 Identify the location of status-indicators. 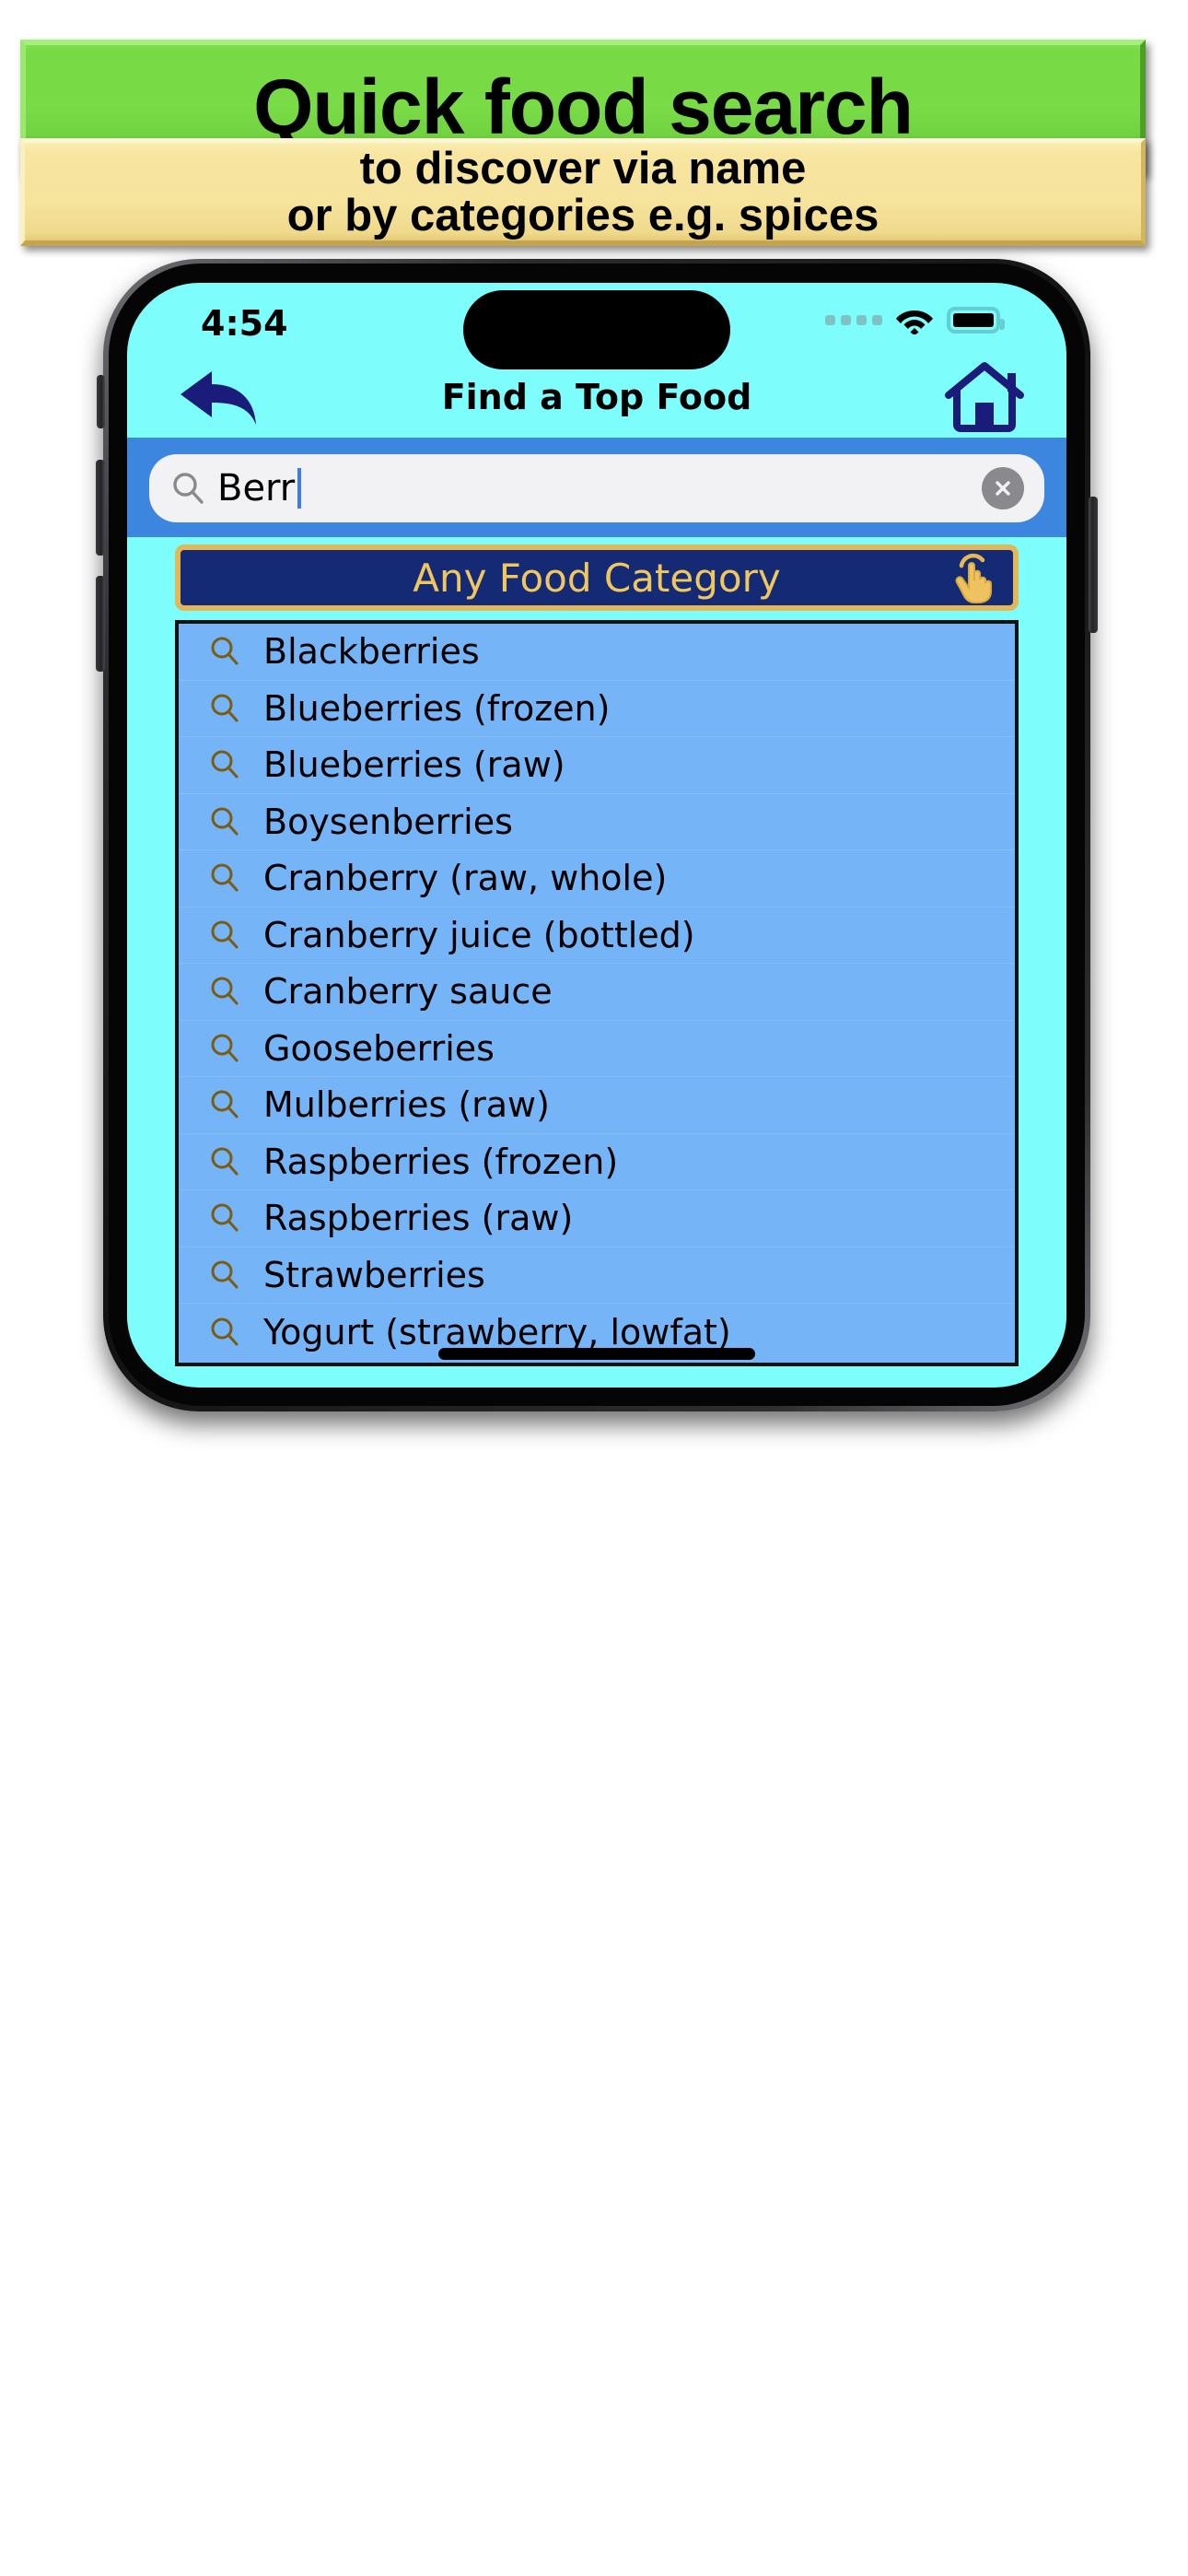
(915, 319).